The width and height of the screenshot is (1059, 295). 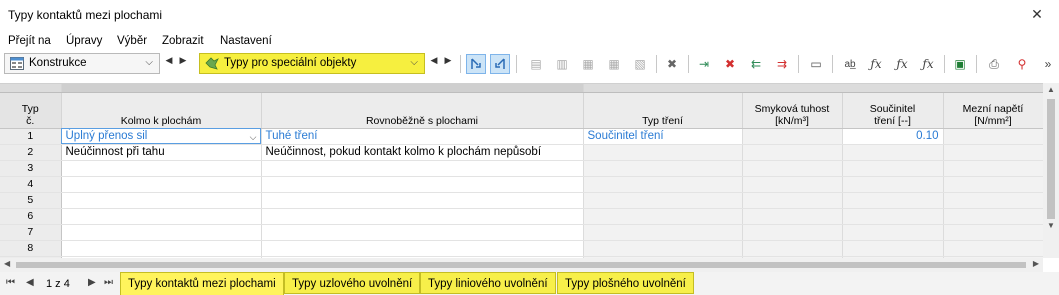 What do you see at coordinates (476, 64) in the screenshot?
I see `select-mode-icon` at bounding box center [476, 64].